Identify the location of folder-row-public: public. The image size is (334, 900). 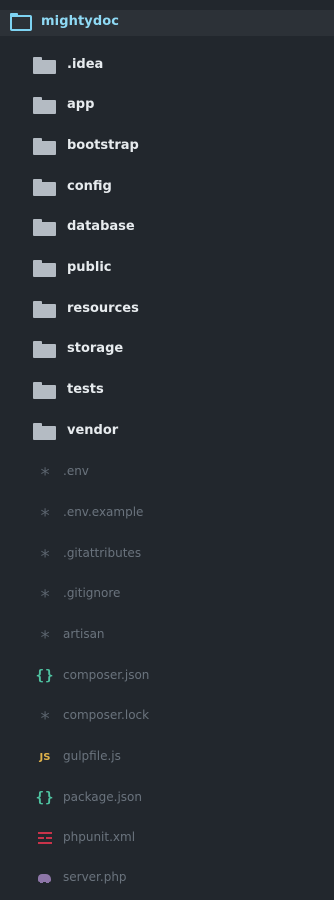
(167, 269).